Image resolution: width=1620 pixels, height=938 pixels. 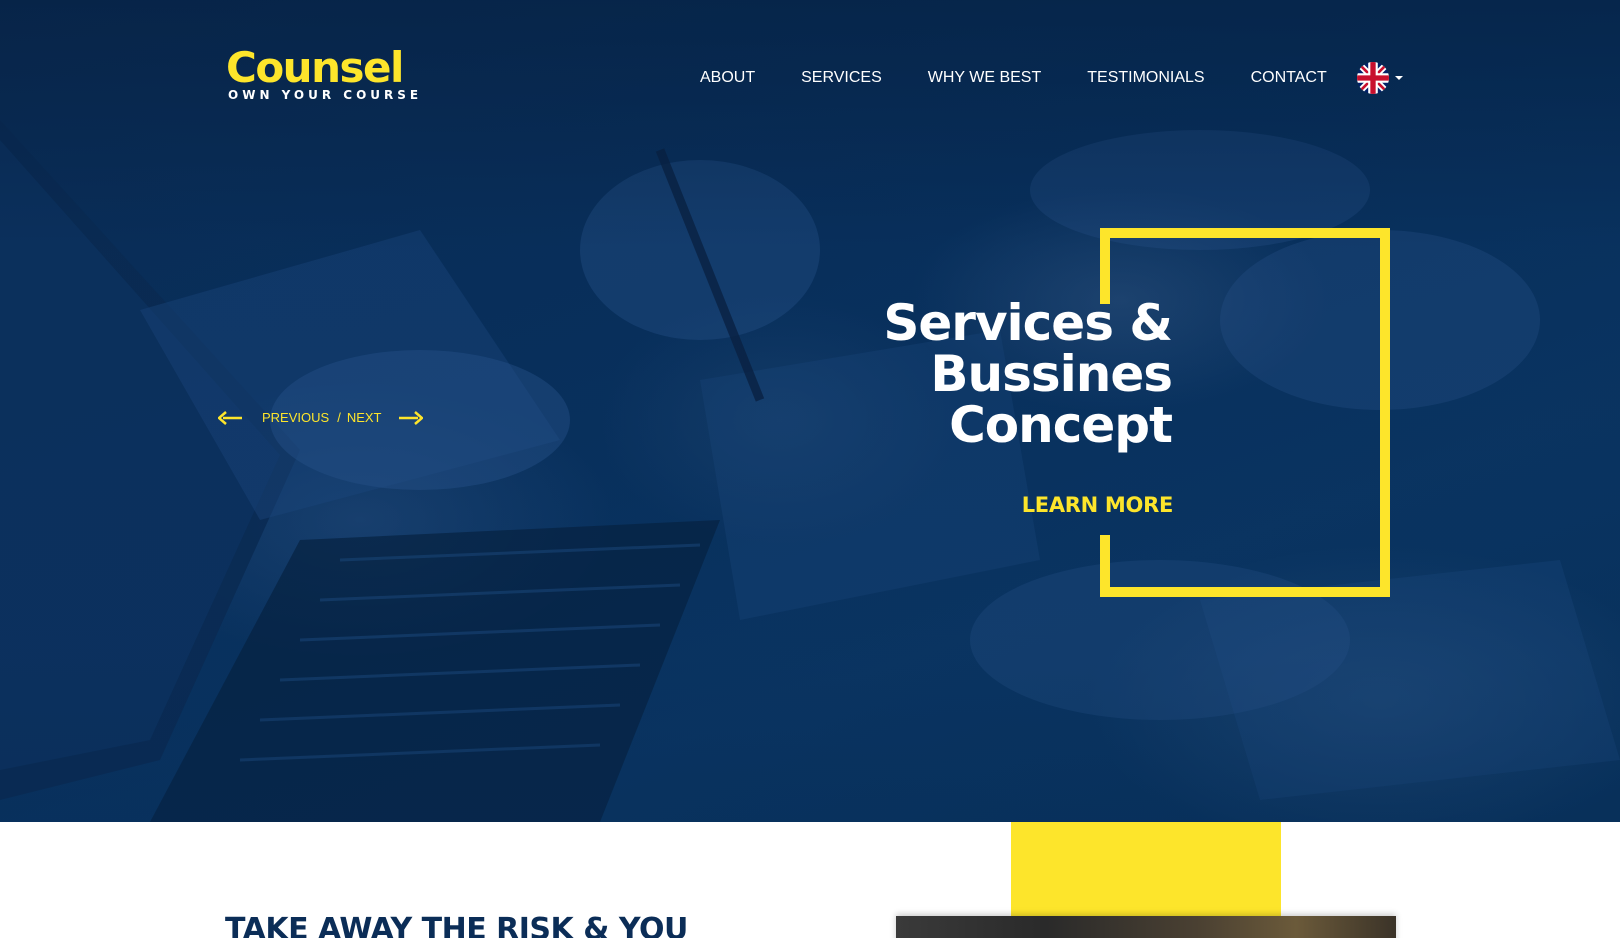 I want to click on headline-line: Services &, so click(x=1028, y=323).